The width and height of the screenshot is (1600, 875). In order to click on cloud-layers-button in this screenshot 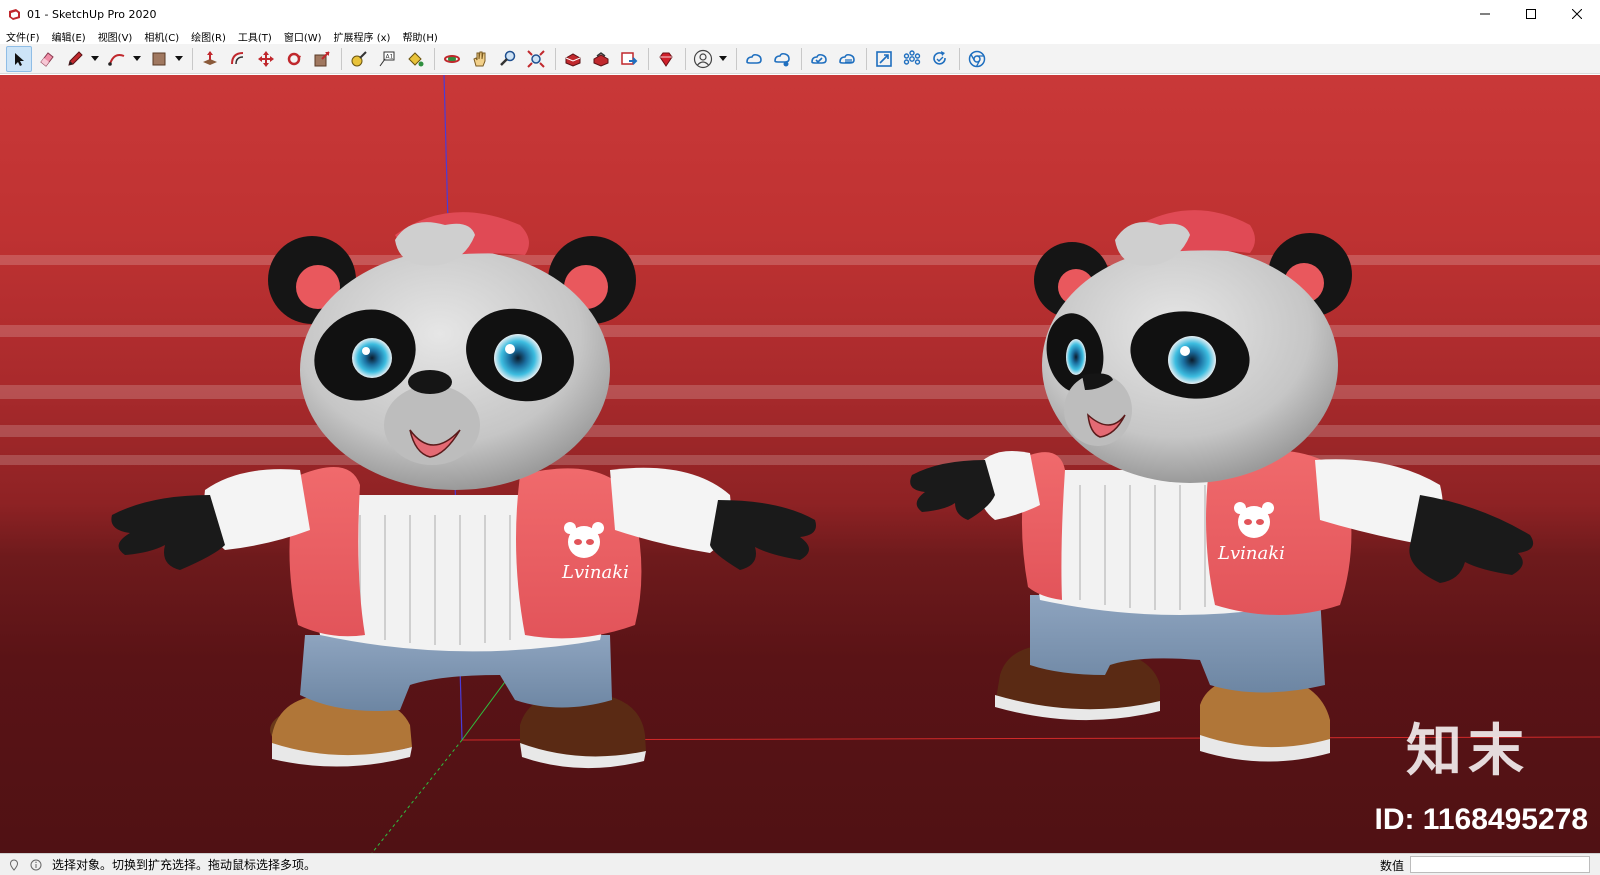, I will do `click(847, 59)`.